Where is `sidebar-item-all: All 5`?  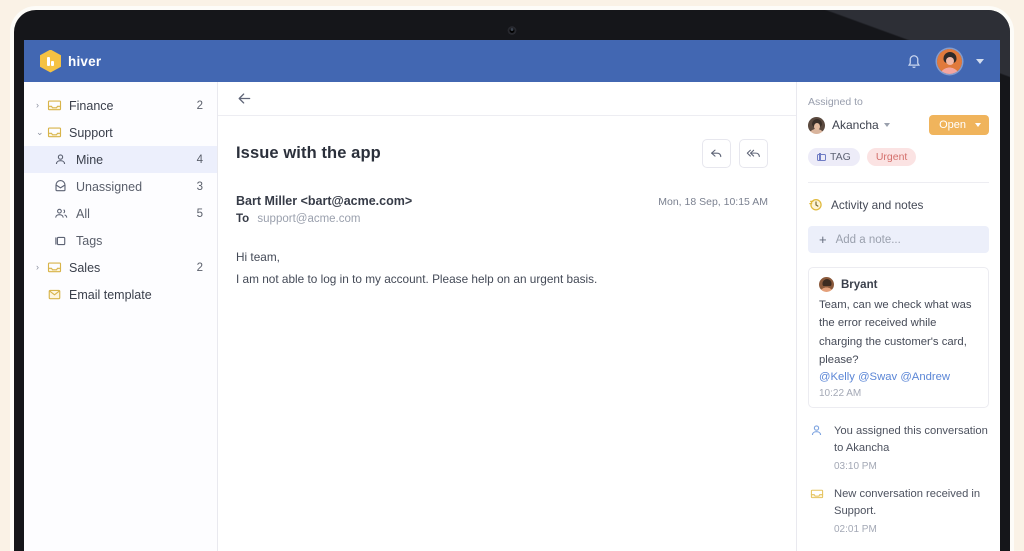
sidebar-item-all: All 5 is located at coordinates (120, 213).